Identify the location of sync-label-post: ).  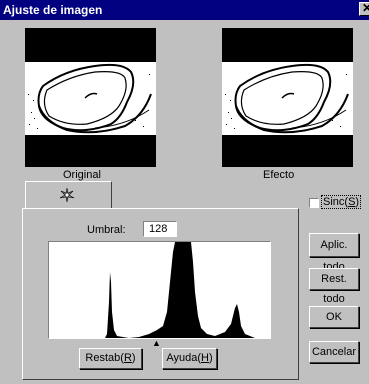
(357, 202).